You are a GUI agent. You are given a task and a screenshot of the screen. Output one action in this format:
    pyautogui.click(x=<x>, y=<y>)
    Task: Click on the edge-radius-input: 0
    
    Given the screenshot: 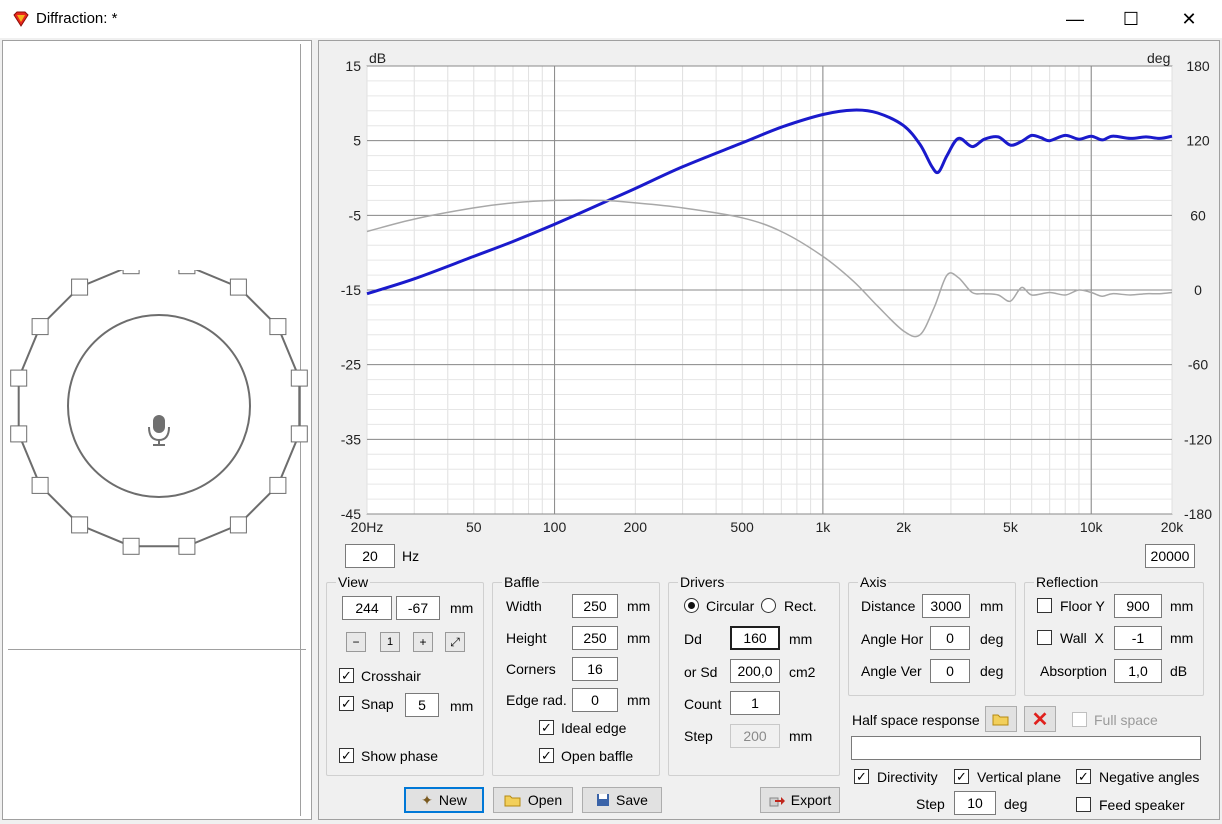 What is the action you would take?
    pyautogui.click(x=595, y=700)
    